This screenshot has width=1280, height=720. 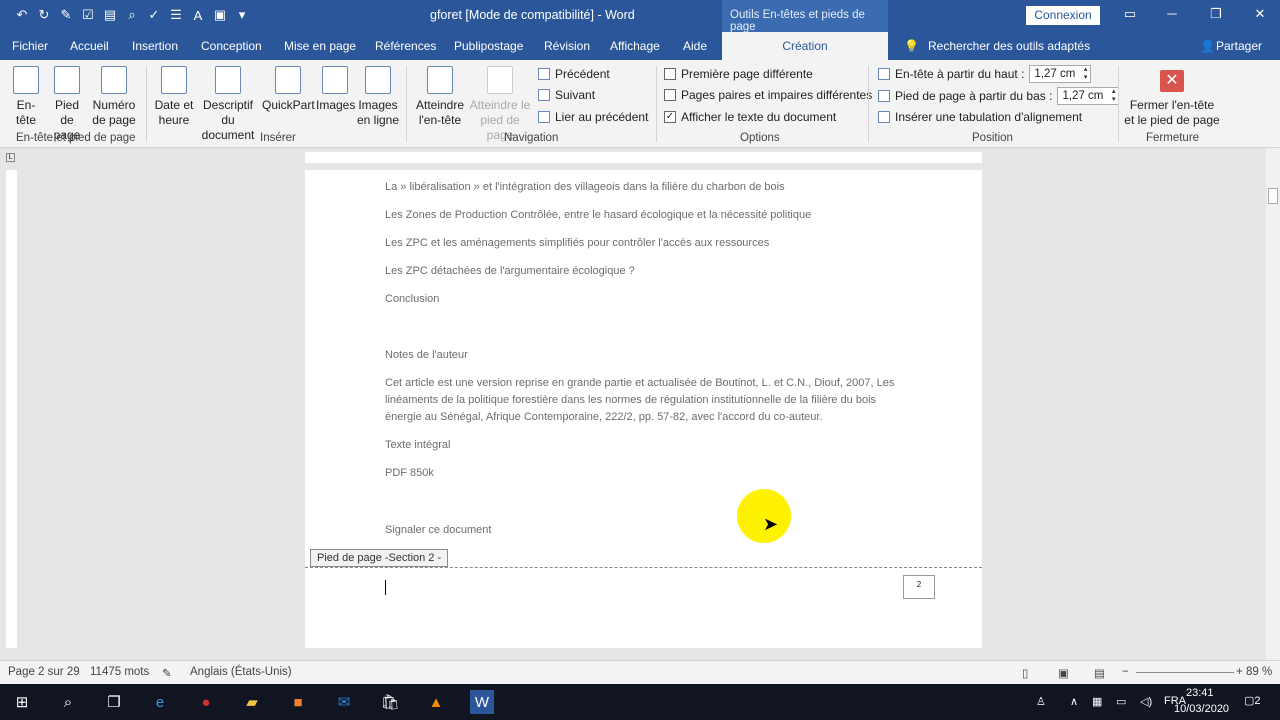 What do you see at coordinates (114, 97) in the screenshot?
I see `numero-de-page-button: Numéro de page` at bounding box center [114, 97].